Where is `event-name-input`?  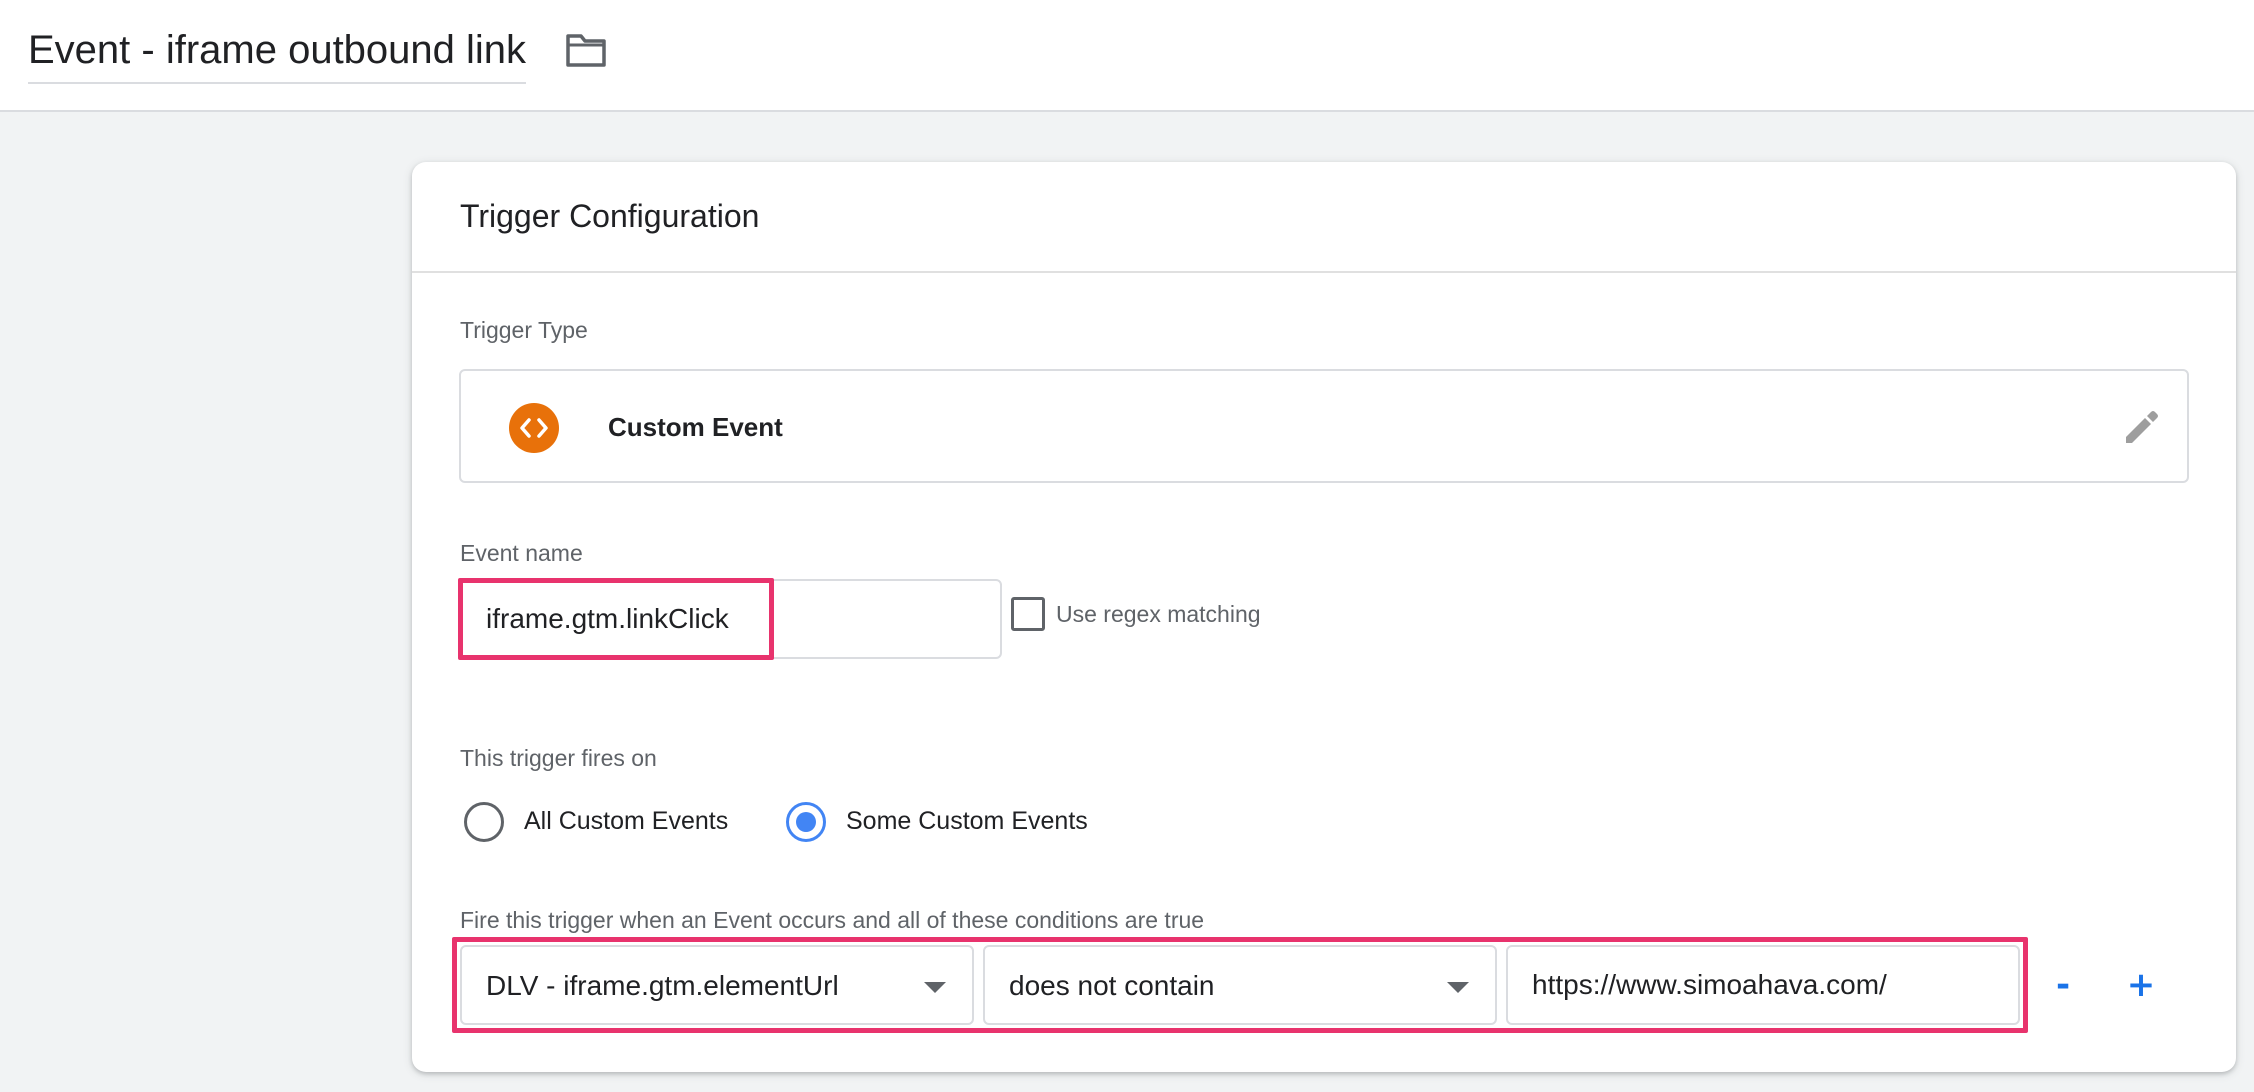 event-name-input is located at coordinates (731, 619).